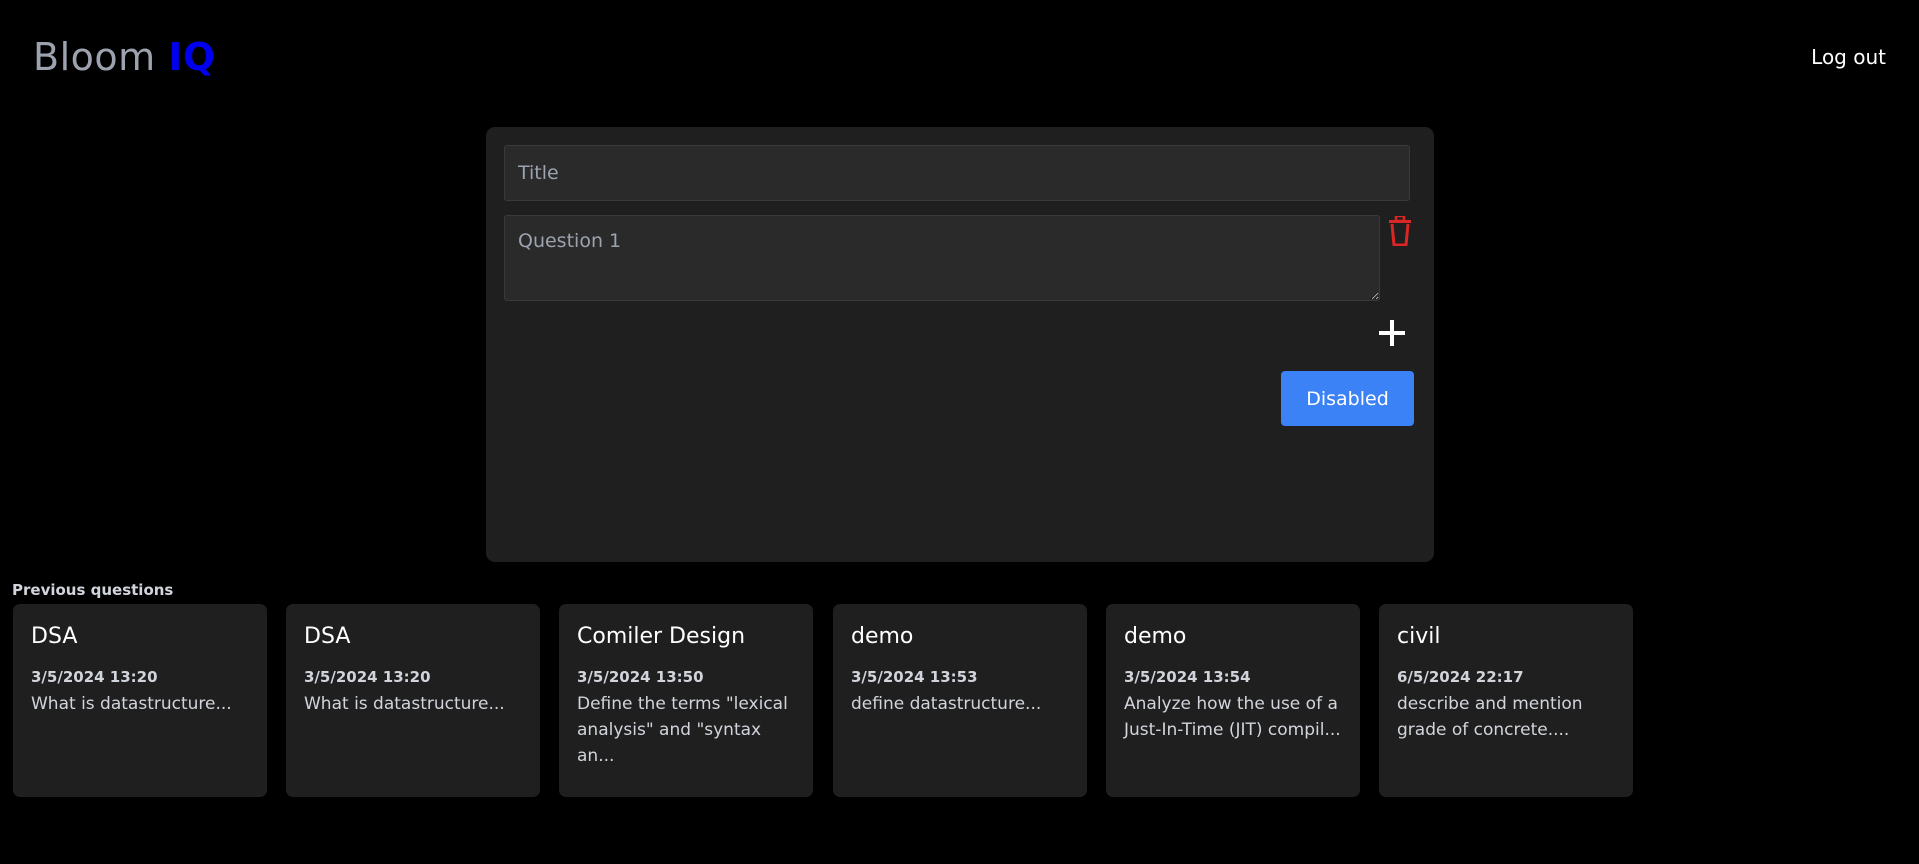  What do you see at coordinates (914, 677) in the screenshot?
I see `card-date: 3/5/2024 13:53` at bounding box center [914, 677].